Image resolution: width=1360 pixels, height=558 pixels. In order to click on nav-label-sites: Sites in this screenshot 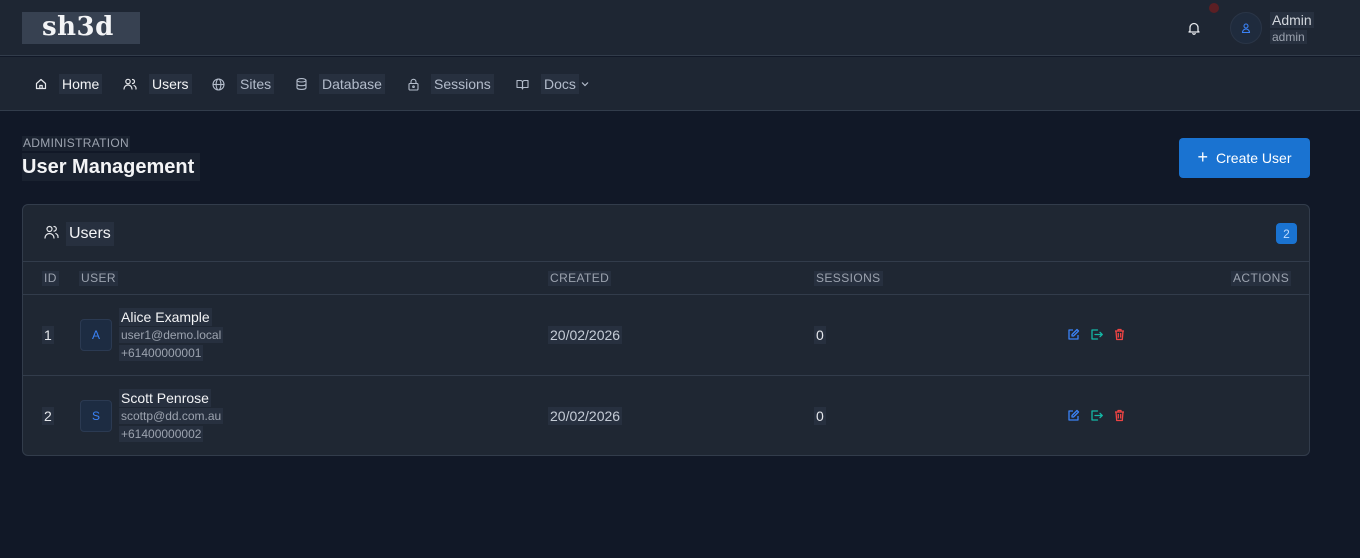, I will do `click(256, 84)`.